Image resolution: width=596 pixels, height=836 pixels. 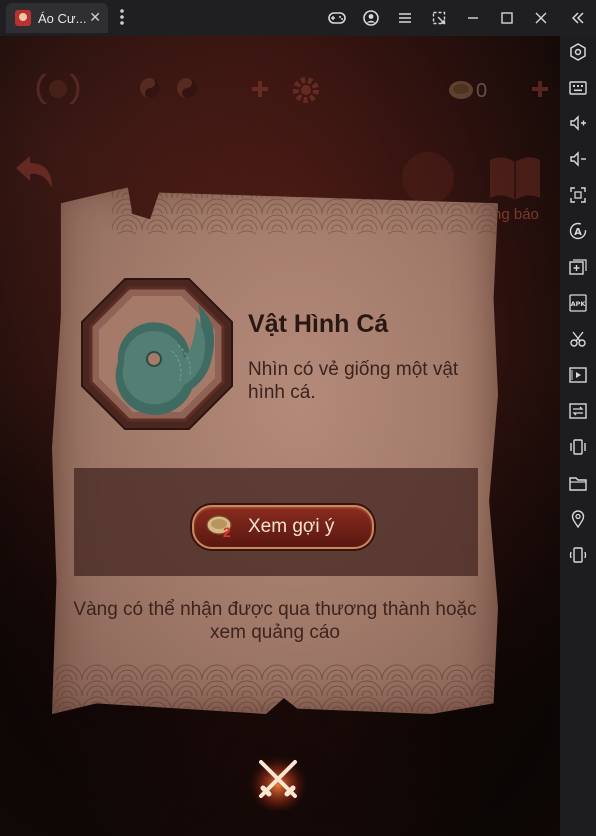 I want to click on keyboard-icon, so click(x=578, y=88).